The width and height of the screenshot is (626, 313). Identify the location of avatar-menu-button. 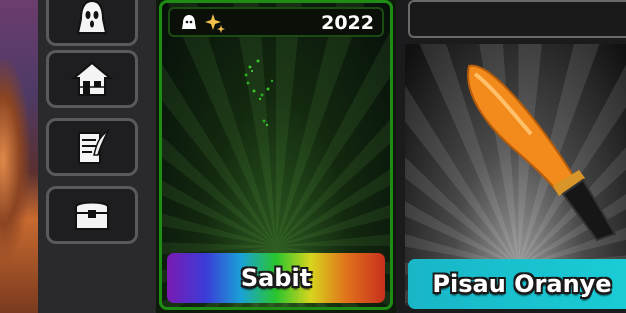
(92, 23).